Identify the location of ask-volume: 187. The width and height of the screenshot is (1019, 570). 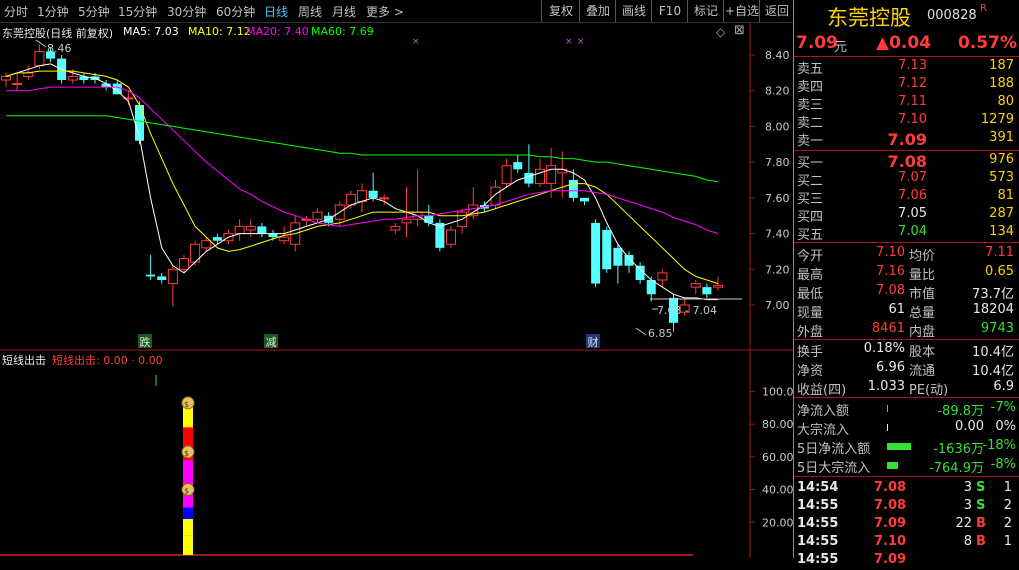
(1001, 65).